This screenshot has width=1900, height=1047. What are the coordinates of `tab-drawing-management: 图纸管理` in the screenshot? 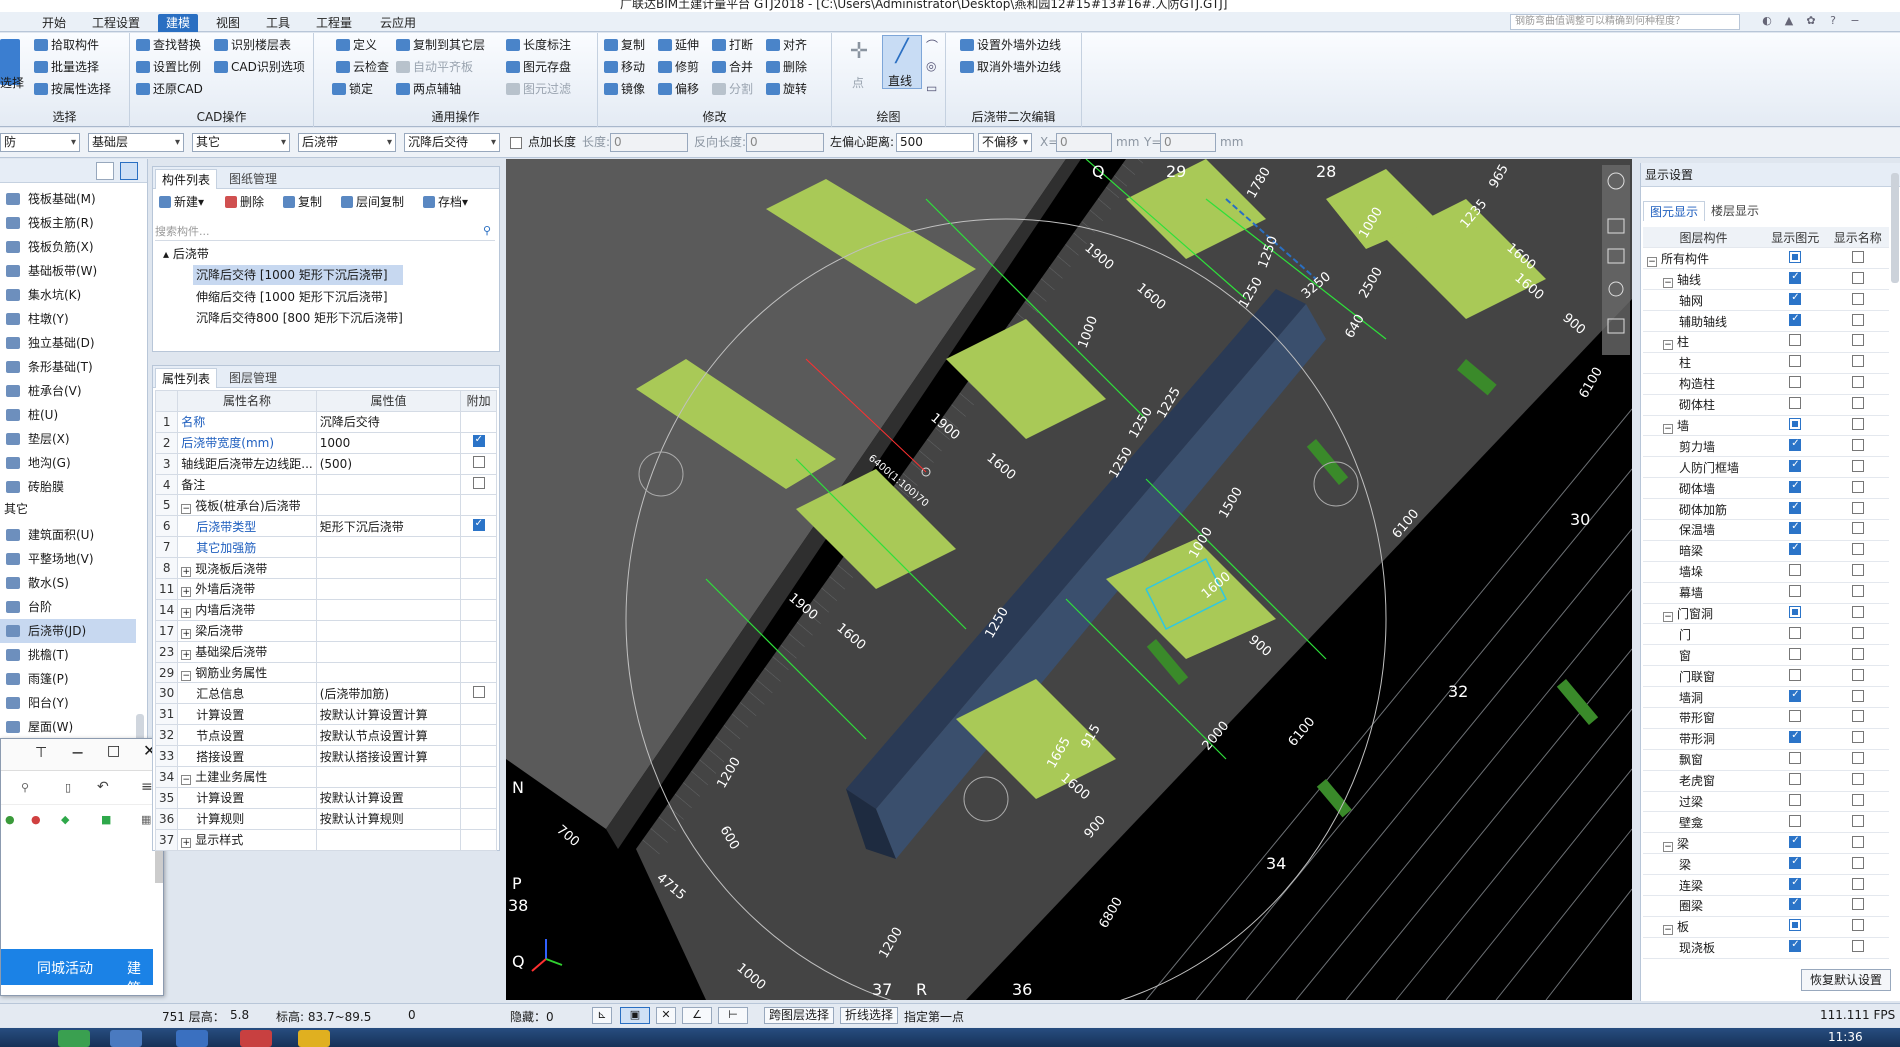 It's located at (253, 179).